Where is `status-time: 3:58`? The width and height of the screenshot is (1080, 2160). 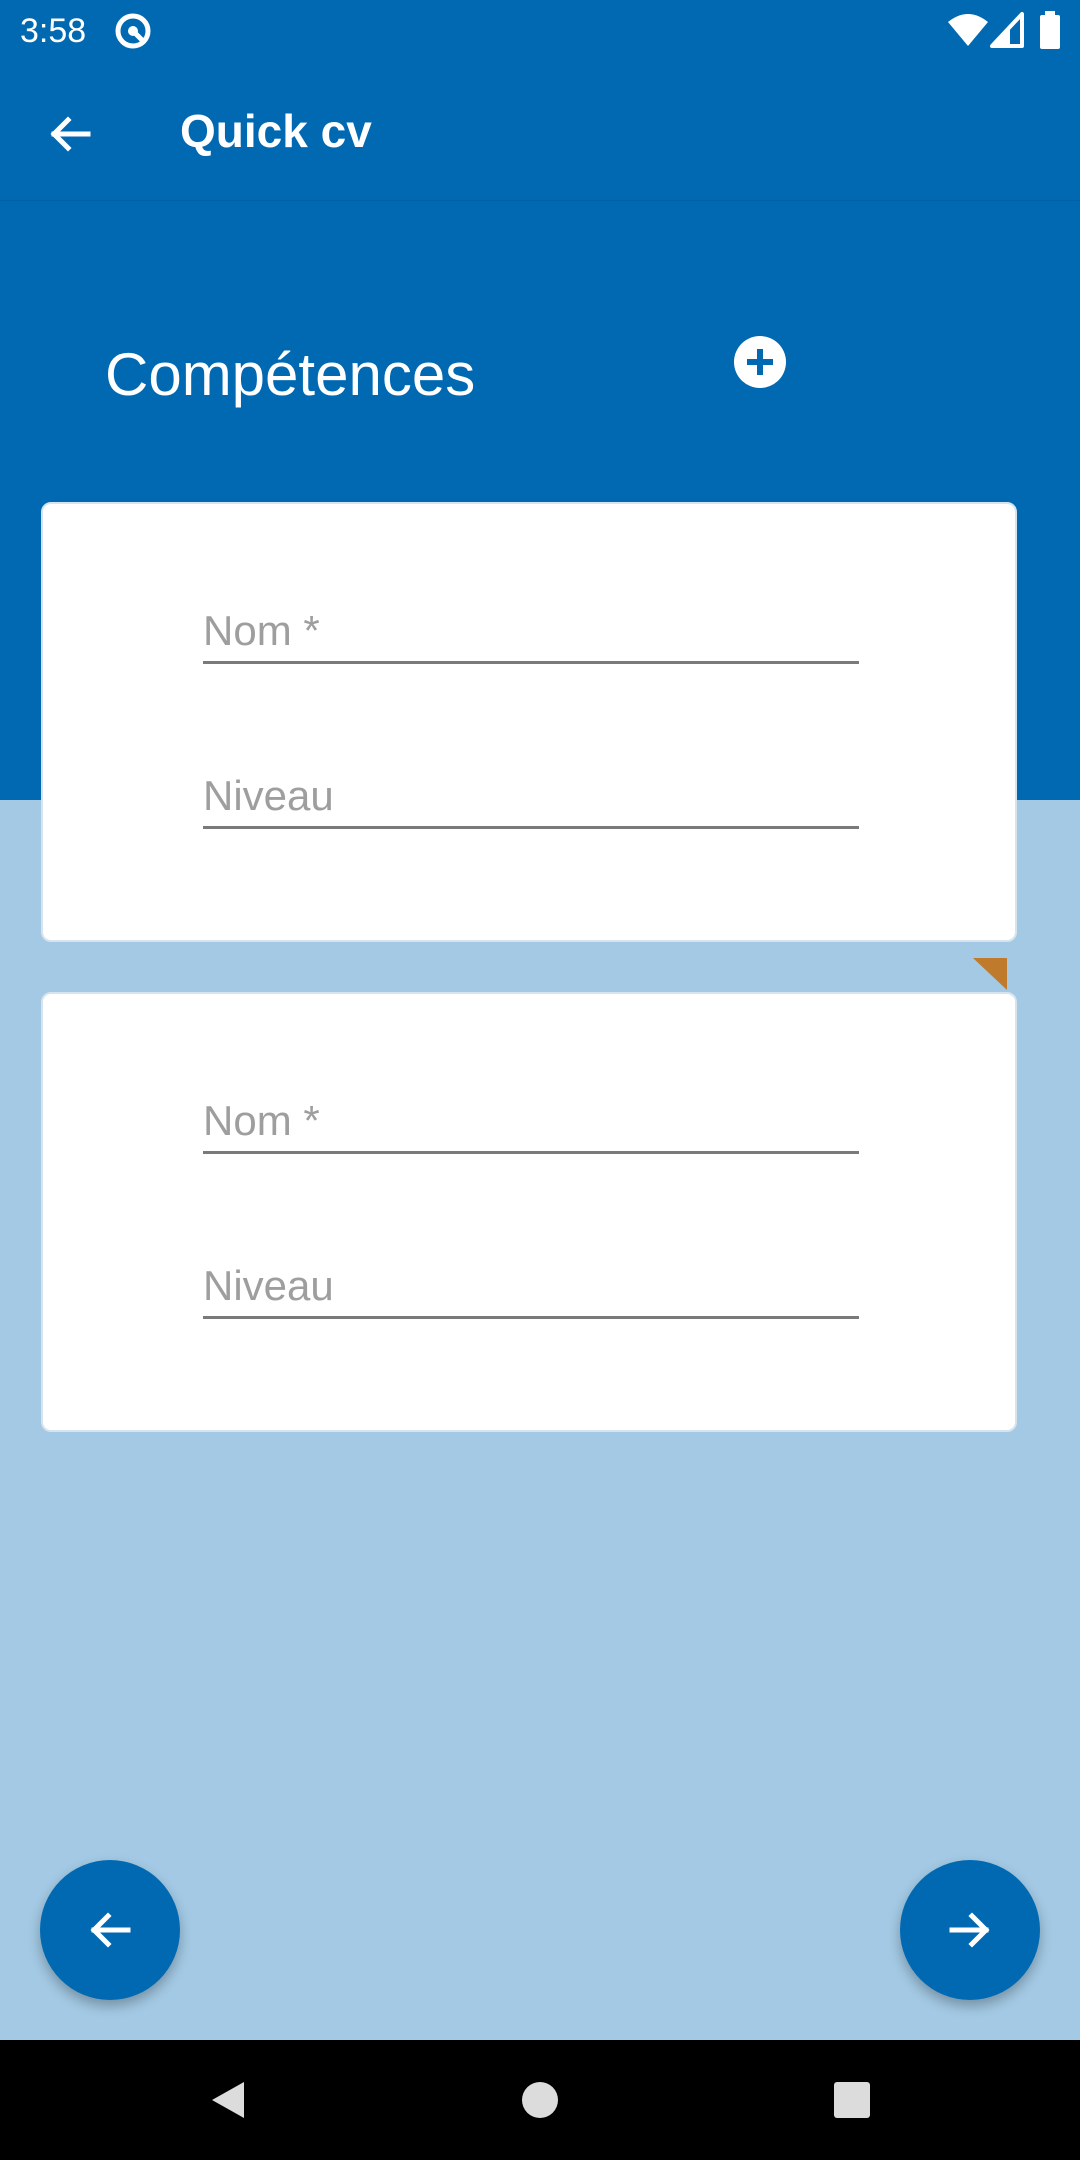 status-time: 3:58 is located at coordinates (53, 31).